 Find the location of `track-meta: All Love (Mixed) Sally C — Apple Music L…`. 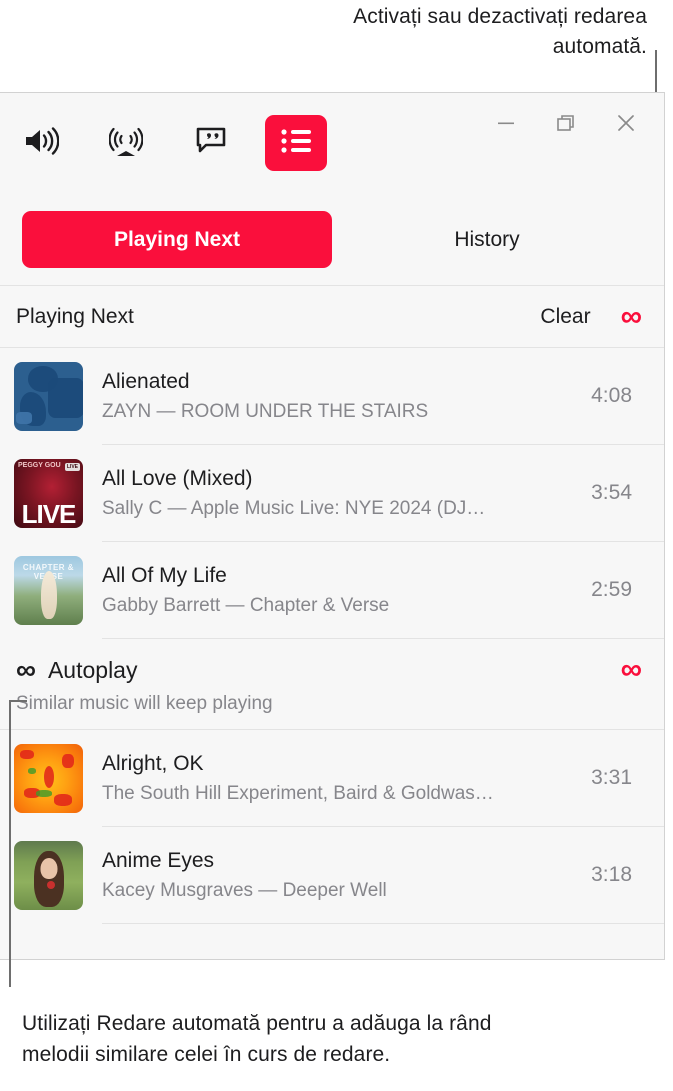

track-meta: All Love (Mixed) Sally C — Apple Music L… is located at coordinates (383, 493).